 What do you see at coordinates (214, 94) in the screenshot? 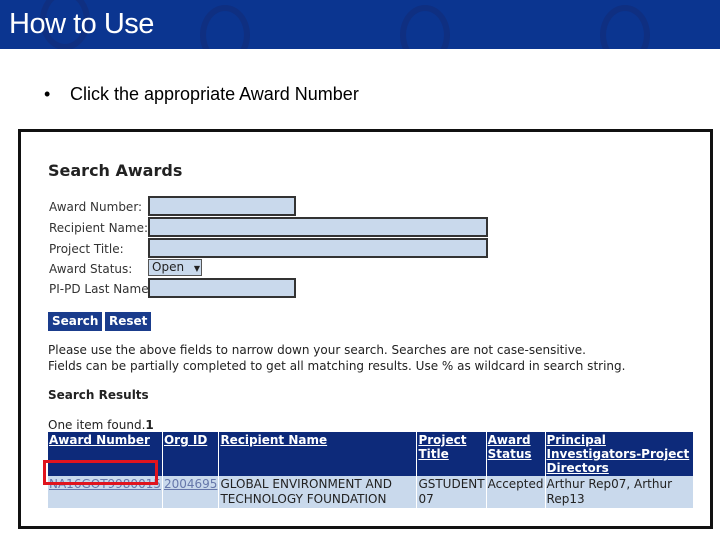
I see `bullet-text: Click the appropriate Award Number` at bounding box center [214, 94].